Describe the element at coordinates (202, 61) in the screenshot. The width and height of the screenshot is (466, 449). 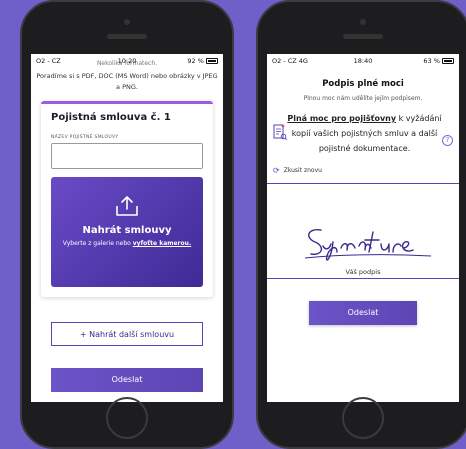
I see `battery-indicator: 92 %` at that location.